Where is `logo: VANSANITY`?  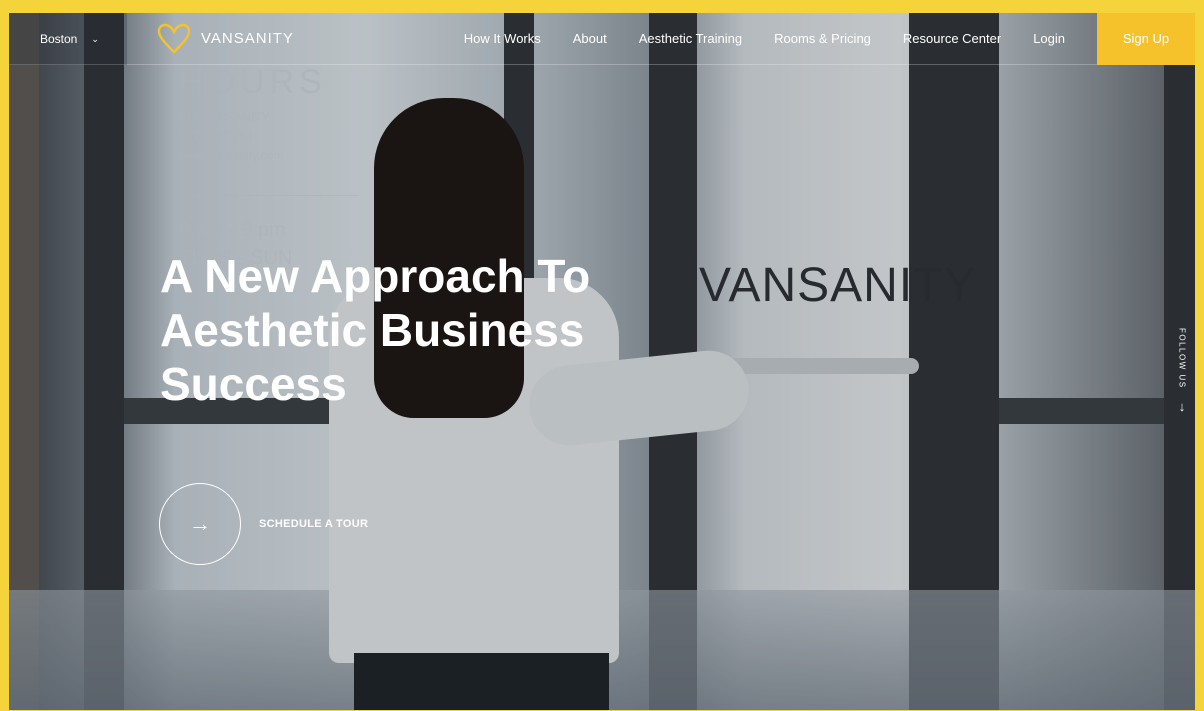 logo: VANSANITY is located at coordinates (224, 39).